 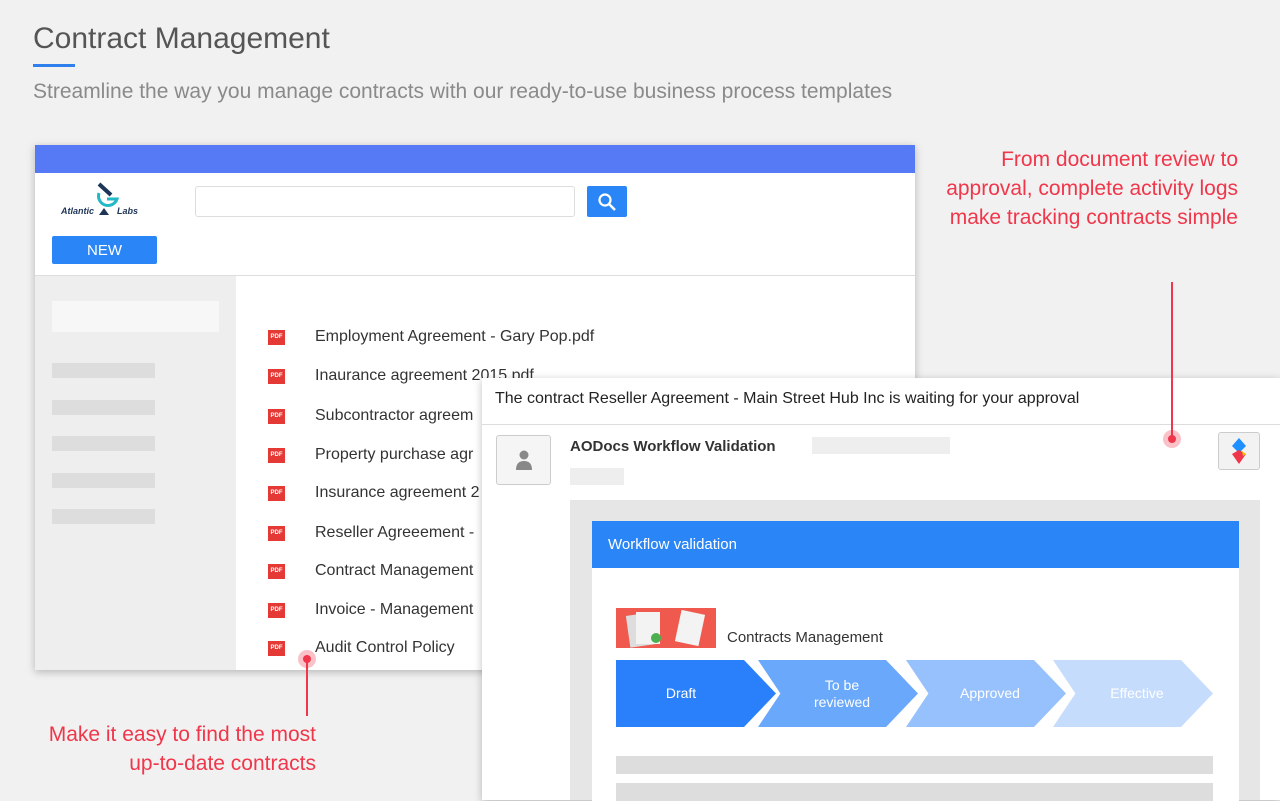 I want to click on file-name: Employment Agreement - Gary Pop.pdf, so click(x=455, y=336).